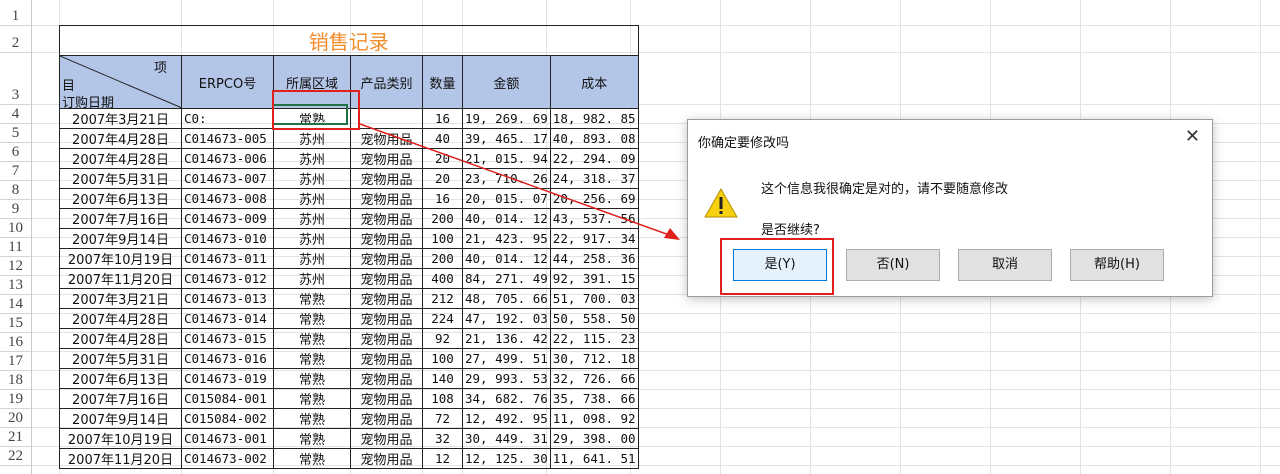 The height and width of the screenshot is (474, 1280). Describe the element at coordinates (721, 203) in the screenshot. I see `warning-icon` at that location.